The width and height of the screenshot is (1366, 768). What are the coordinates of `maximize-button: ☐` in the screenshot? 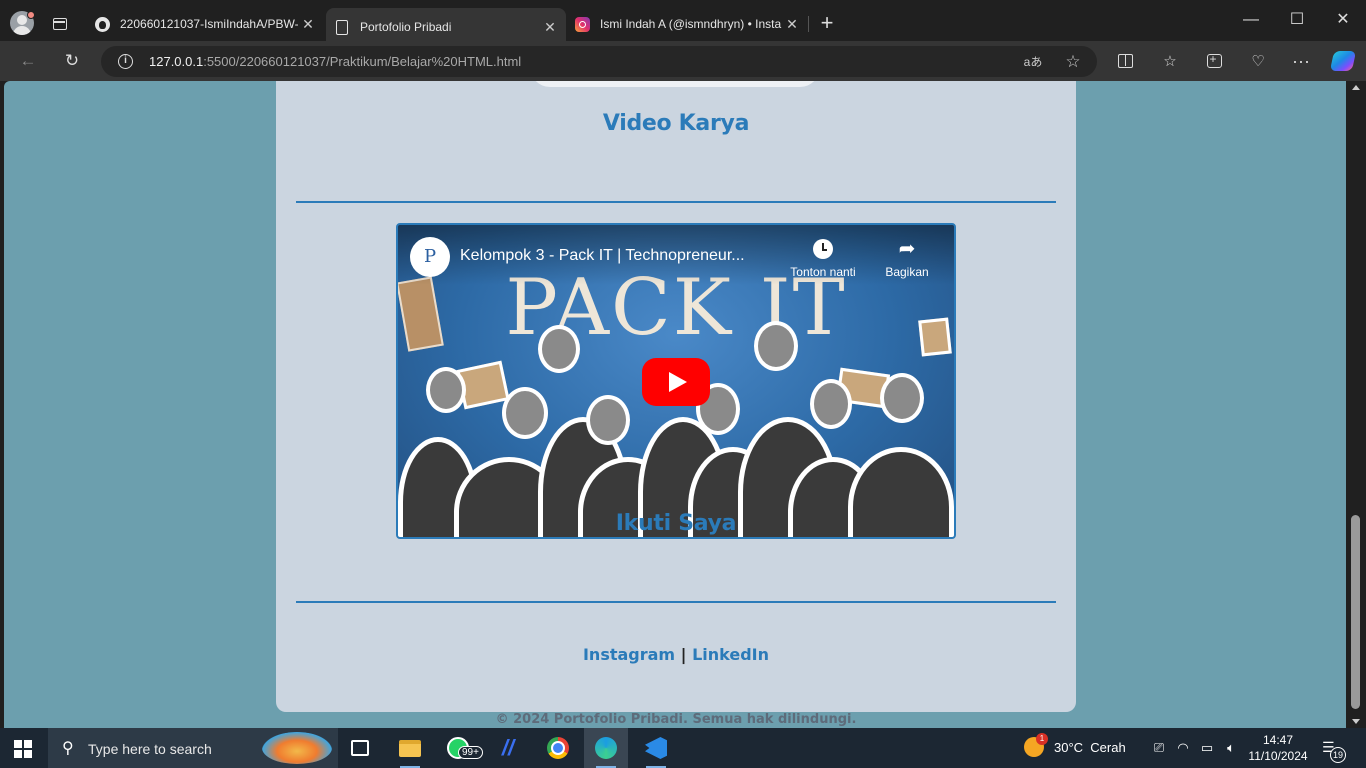 It's located at (1297, 20).